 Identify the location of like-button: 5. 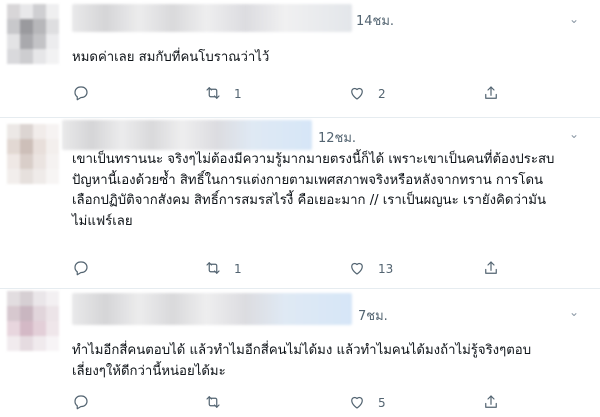
(367, 403).